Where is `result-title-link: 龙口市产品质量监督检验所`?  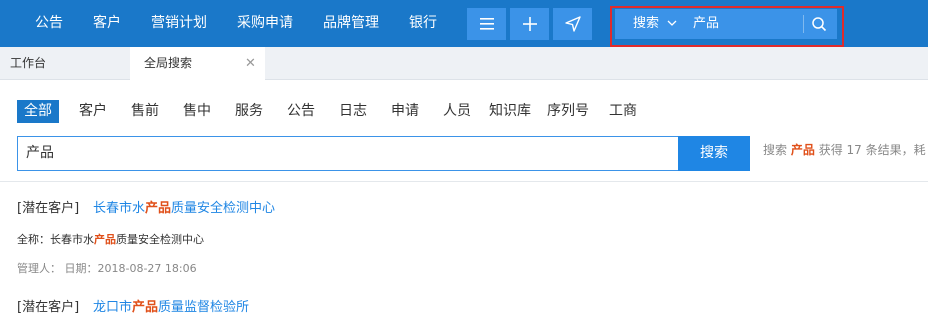
result-title-link: 龙口市产品质量监督检验所 is located at coordinates (171, 305).